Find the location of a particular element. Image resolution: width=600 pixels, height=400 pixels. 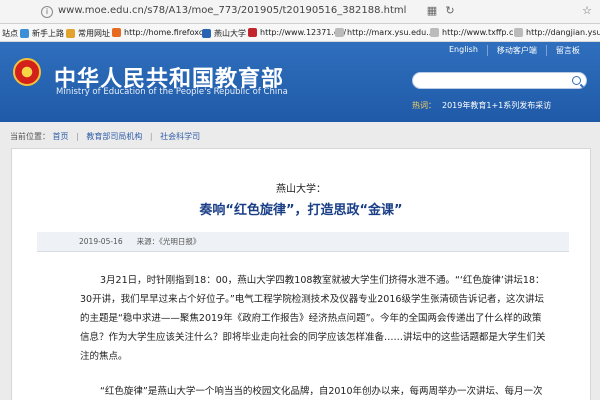

article-meta: 2019-05-16 来源：《光明日报》 is located at coordinates (303, 242).